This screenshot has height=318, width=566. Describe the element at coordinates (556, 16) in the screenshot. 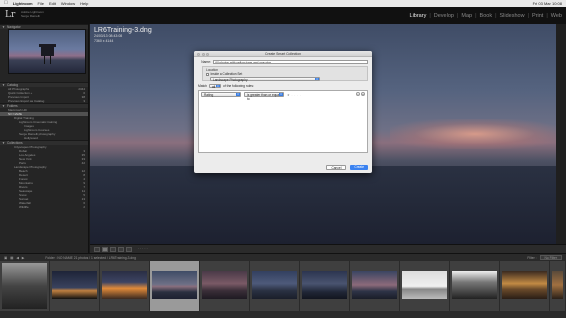

I see `module-web: Web` at that location.